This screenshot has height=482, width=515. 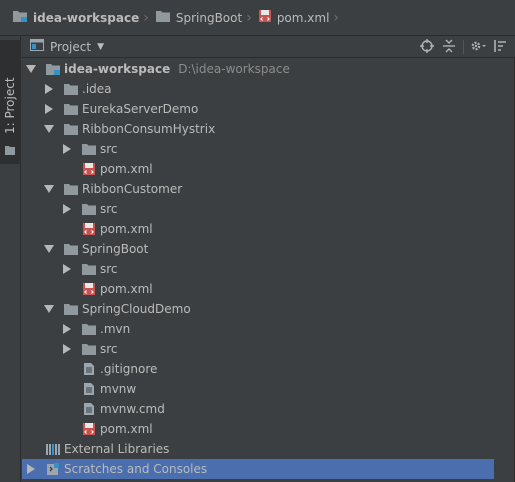 I want to click on view-selector-dropdown: Project ▼, so click(x=67, y=46).